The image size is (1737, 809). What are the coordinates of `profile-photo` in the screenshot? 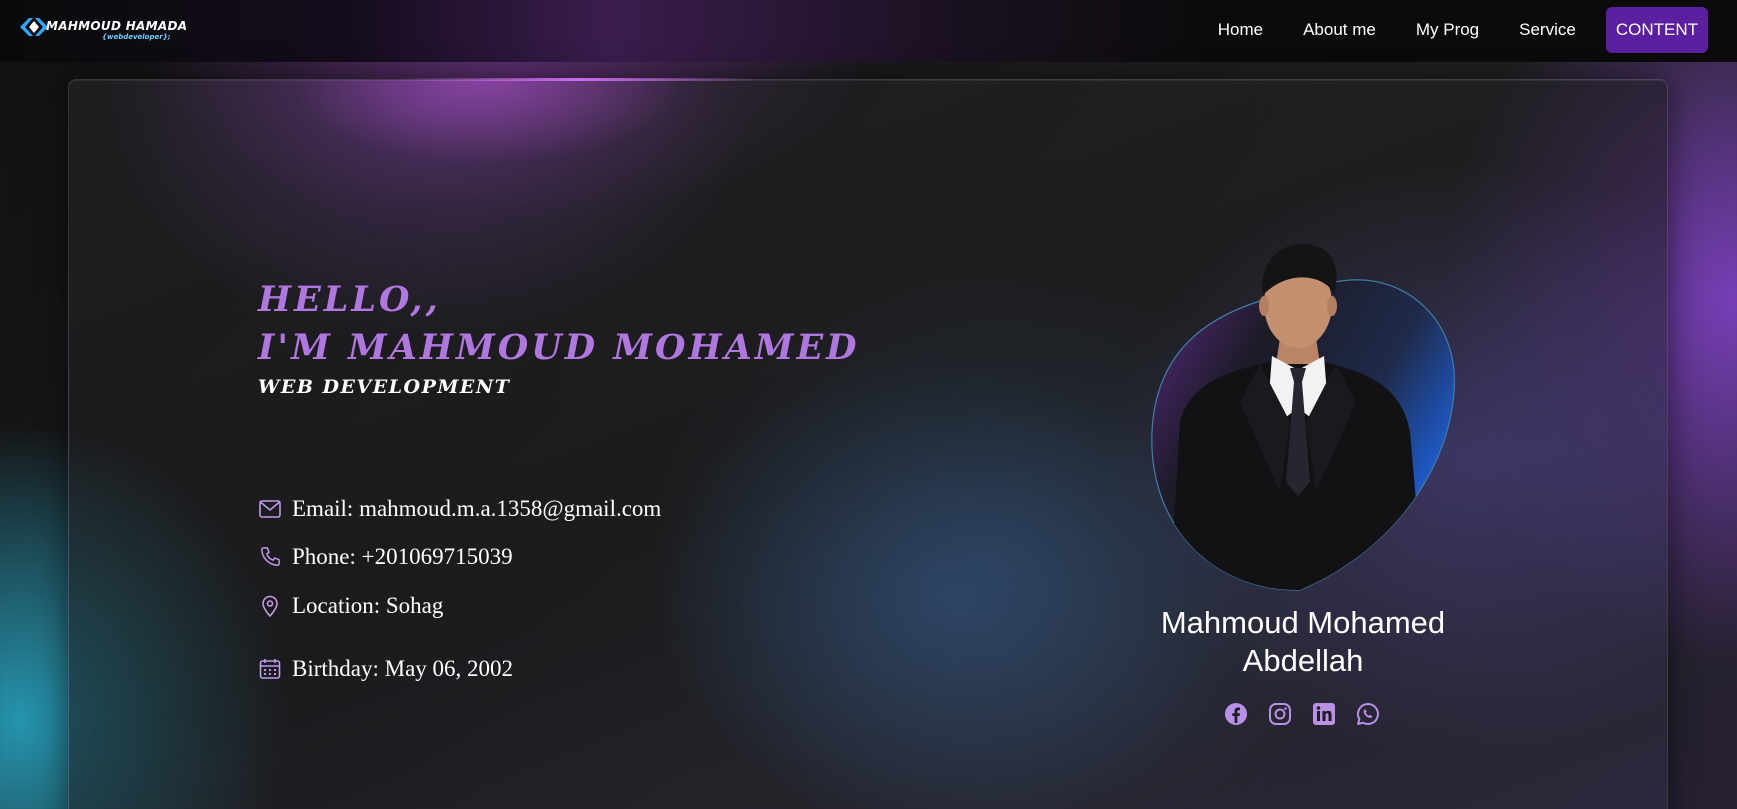 It's located at (1300, 412).